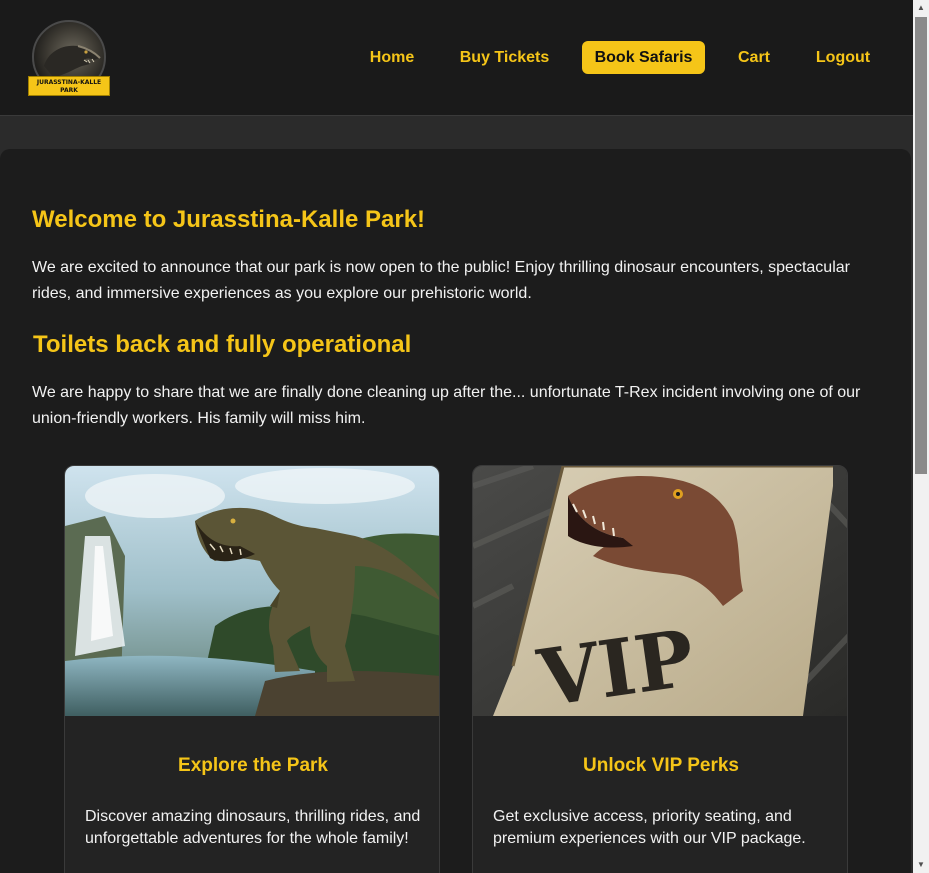 This screenshot has height=873, width=929. Describe the element at coordinates (252, 591) in the screenshot. I see `trex-jungle-image` at that location.